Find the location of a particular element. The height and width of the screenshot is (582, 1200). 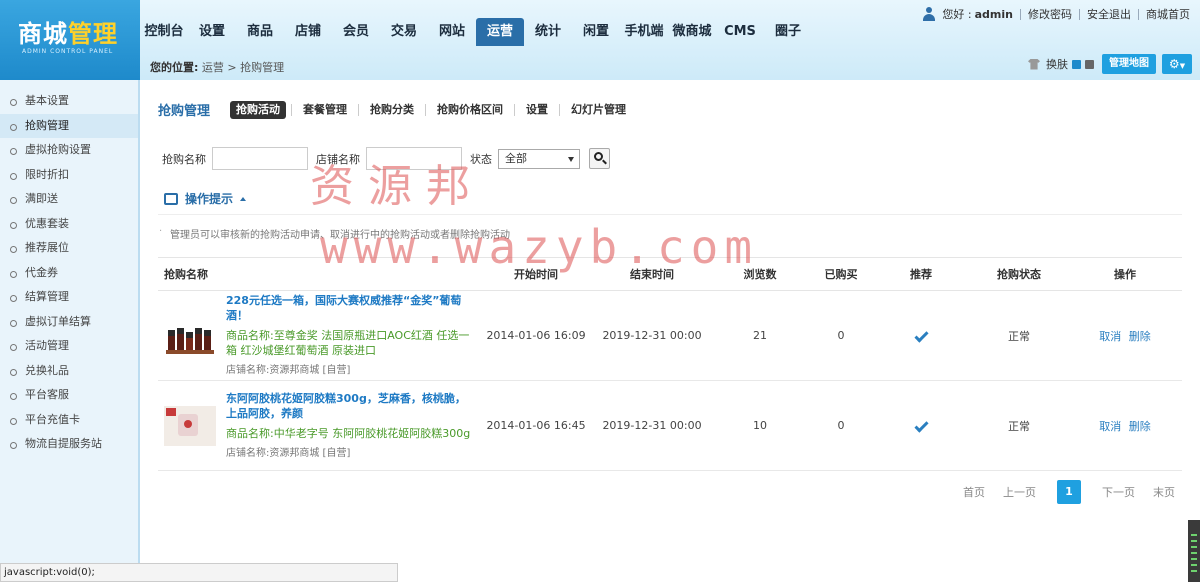

nav-item-10: 手机端 is located at coordinates (644, 32).